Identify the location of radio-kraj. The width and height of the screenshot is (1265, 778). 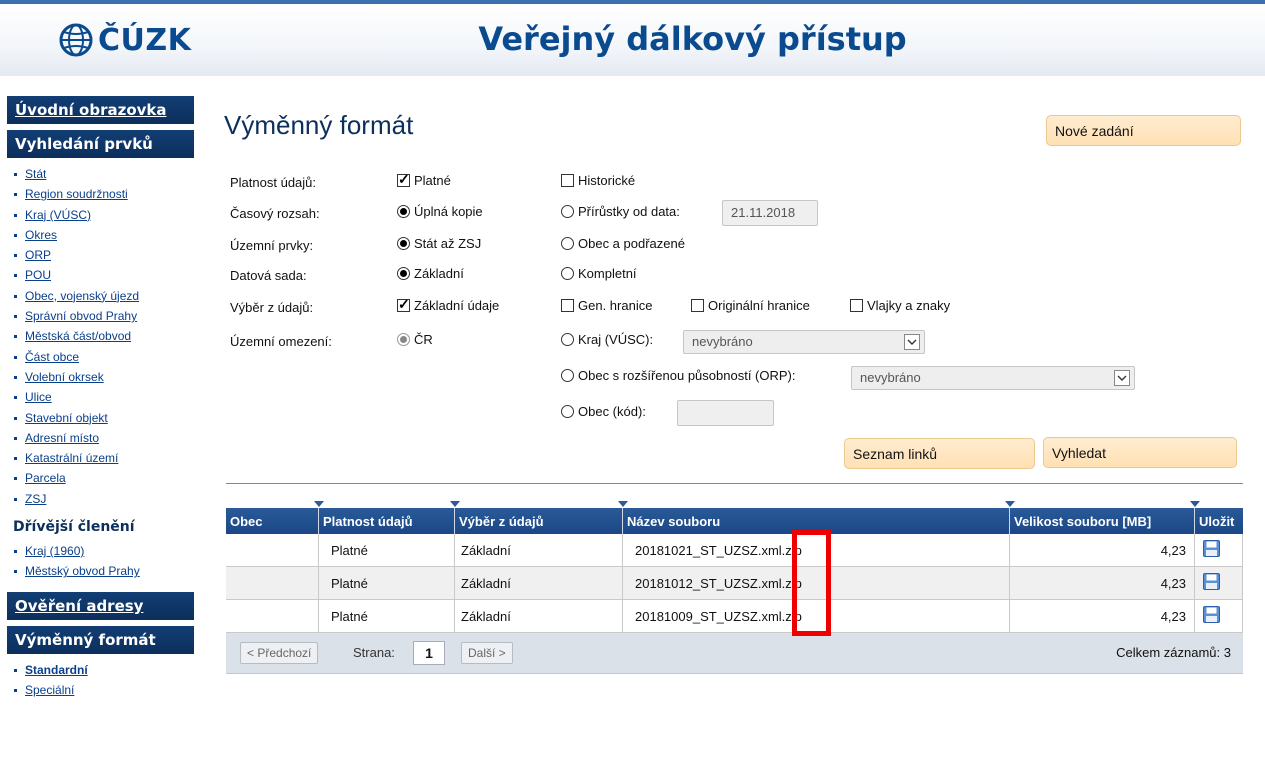
(567, 339).